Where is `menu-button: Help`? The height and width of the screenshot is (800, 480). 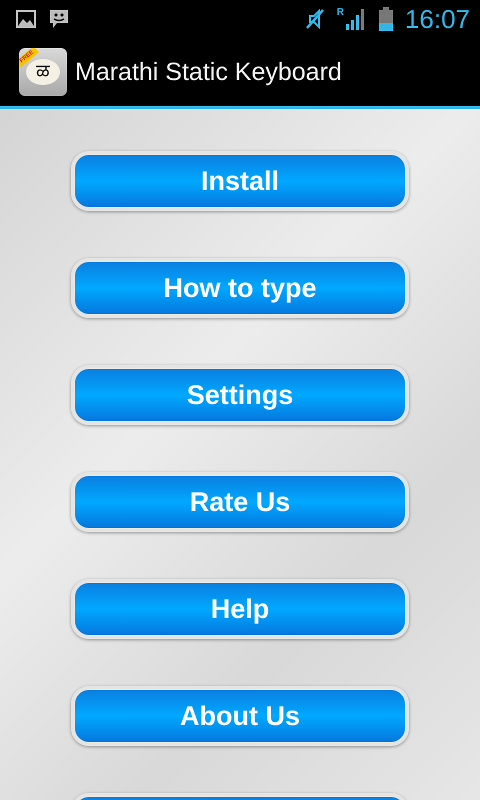
menu-button: Help is located at coordinates (240, 609).